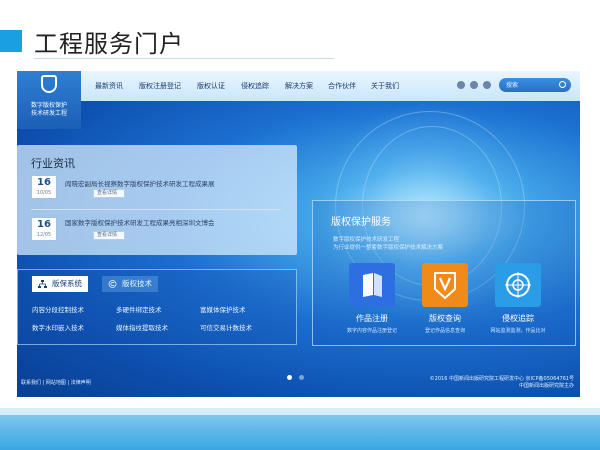 The width and height of the screenshot is (600, 450). I want to click on news-item-title: 国家数字版权保护技术研发工程成果亮相深圳文博会, so click(140, 222).